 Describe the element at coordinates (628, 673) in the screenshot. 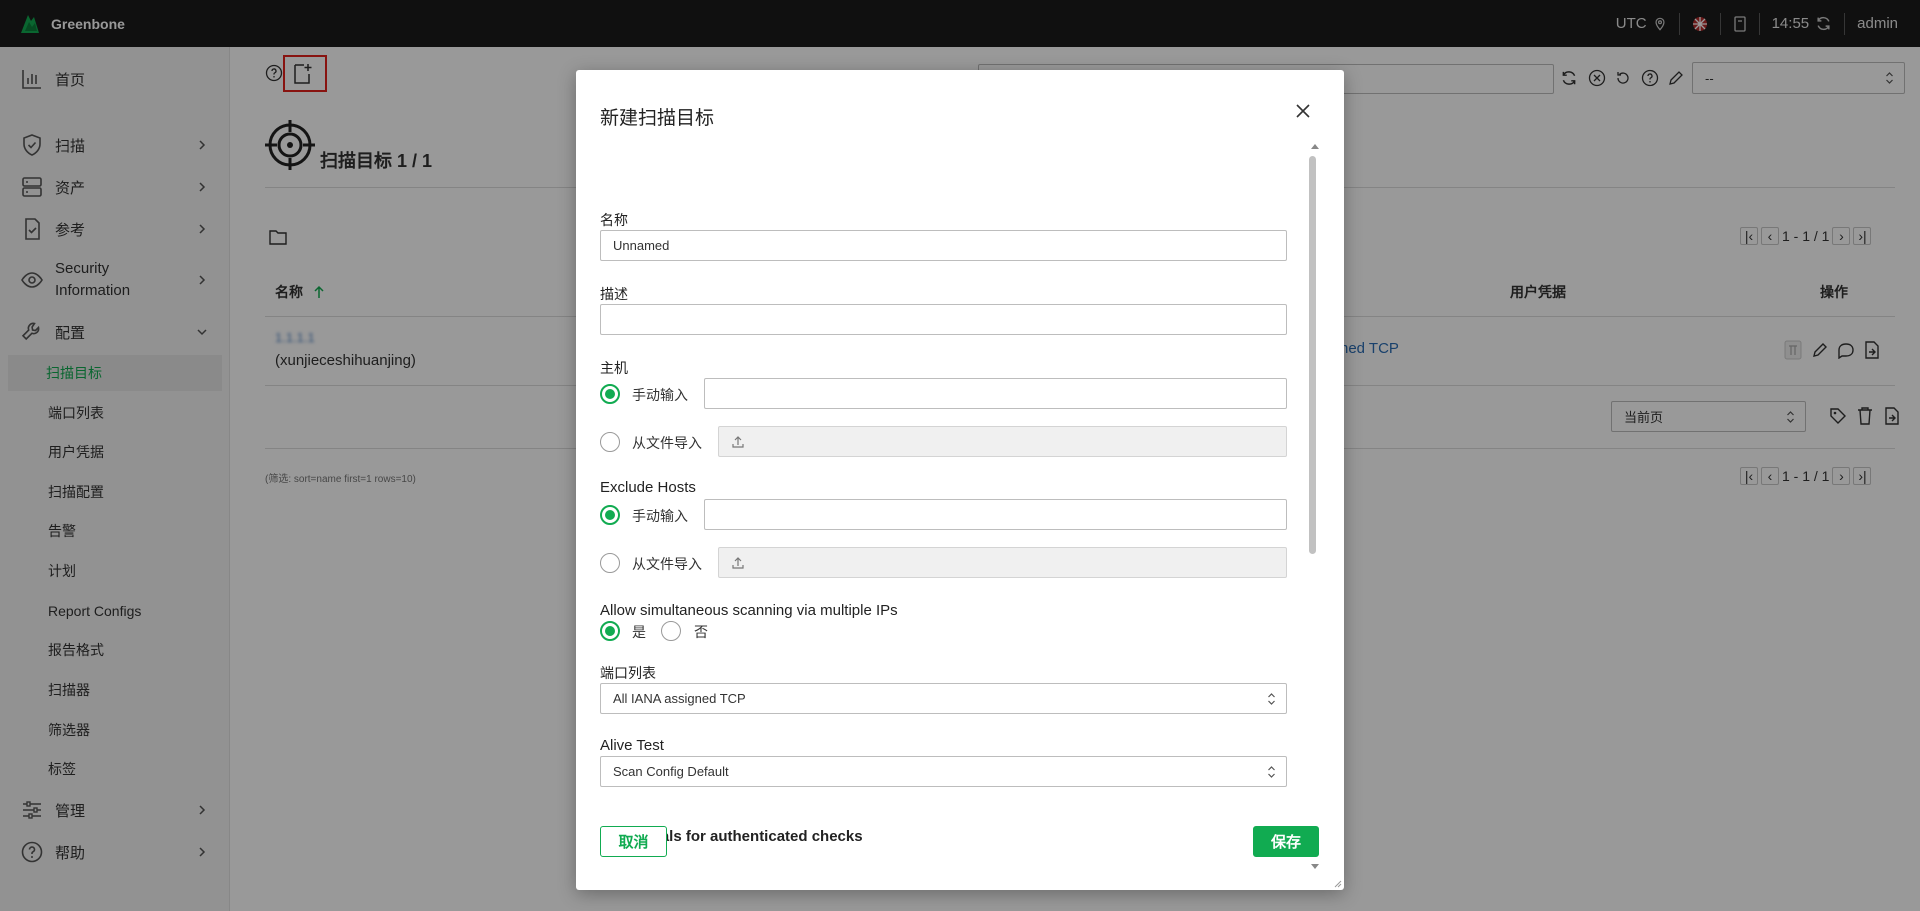

I see `port-list-label: 端口列表` at that location.